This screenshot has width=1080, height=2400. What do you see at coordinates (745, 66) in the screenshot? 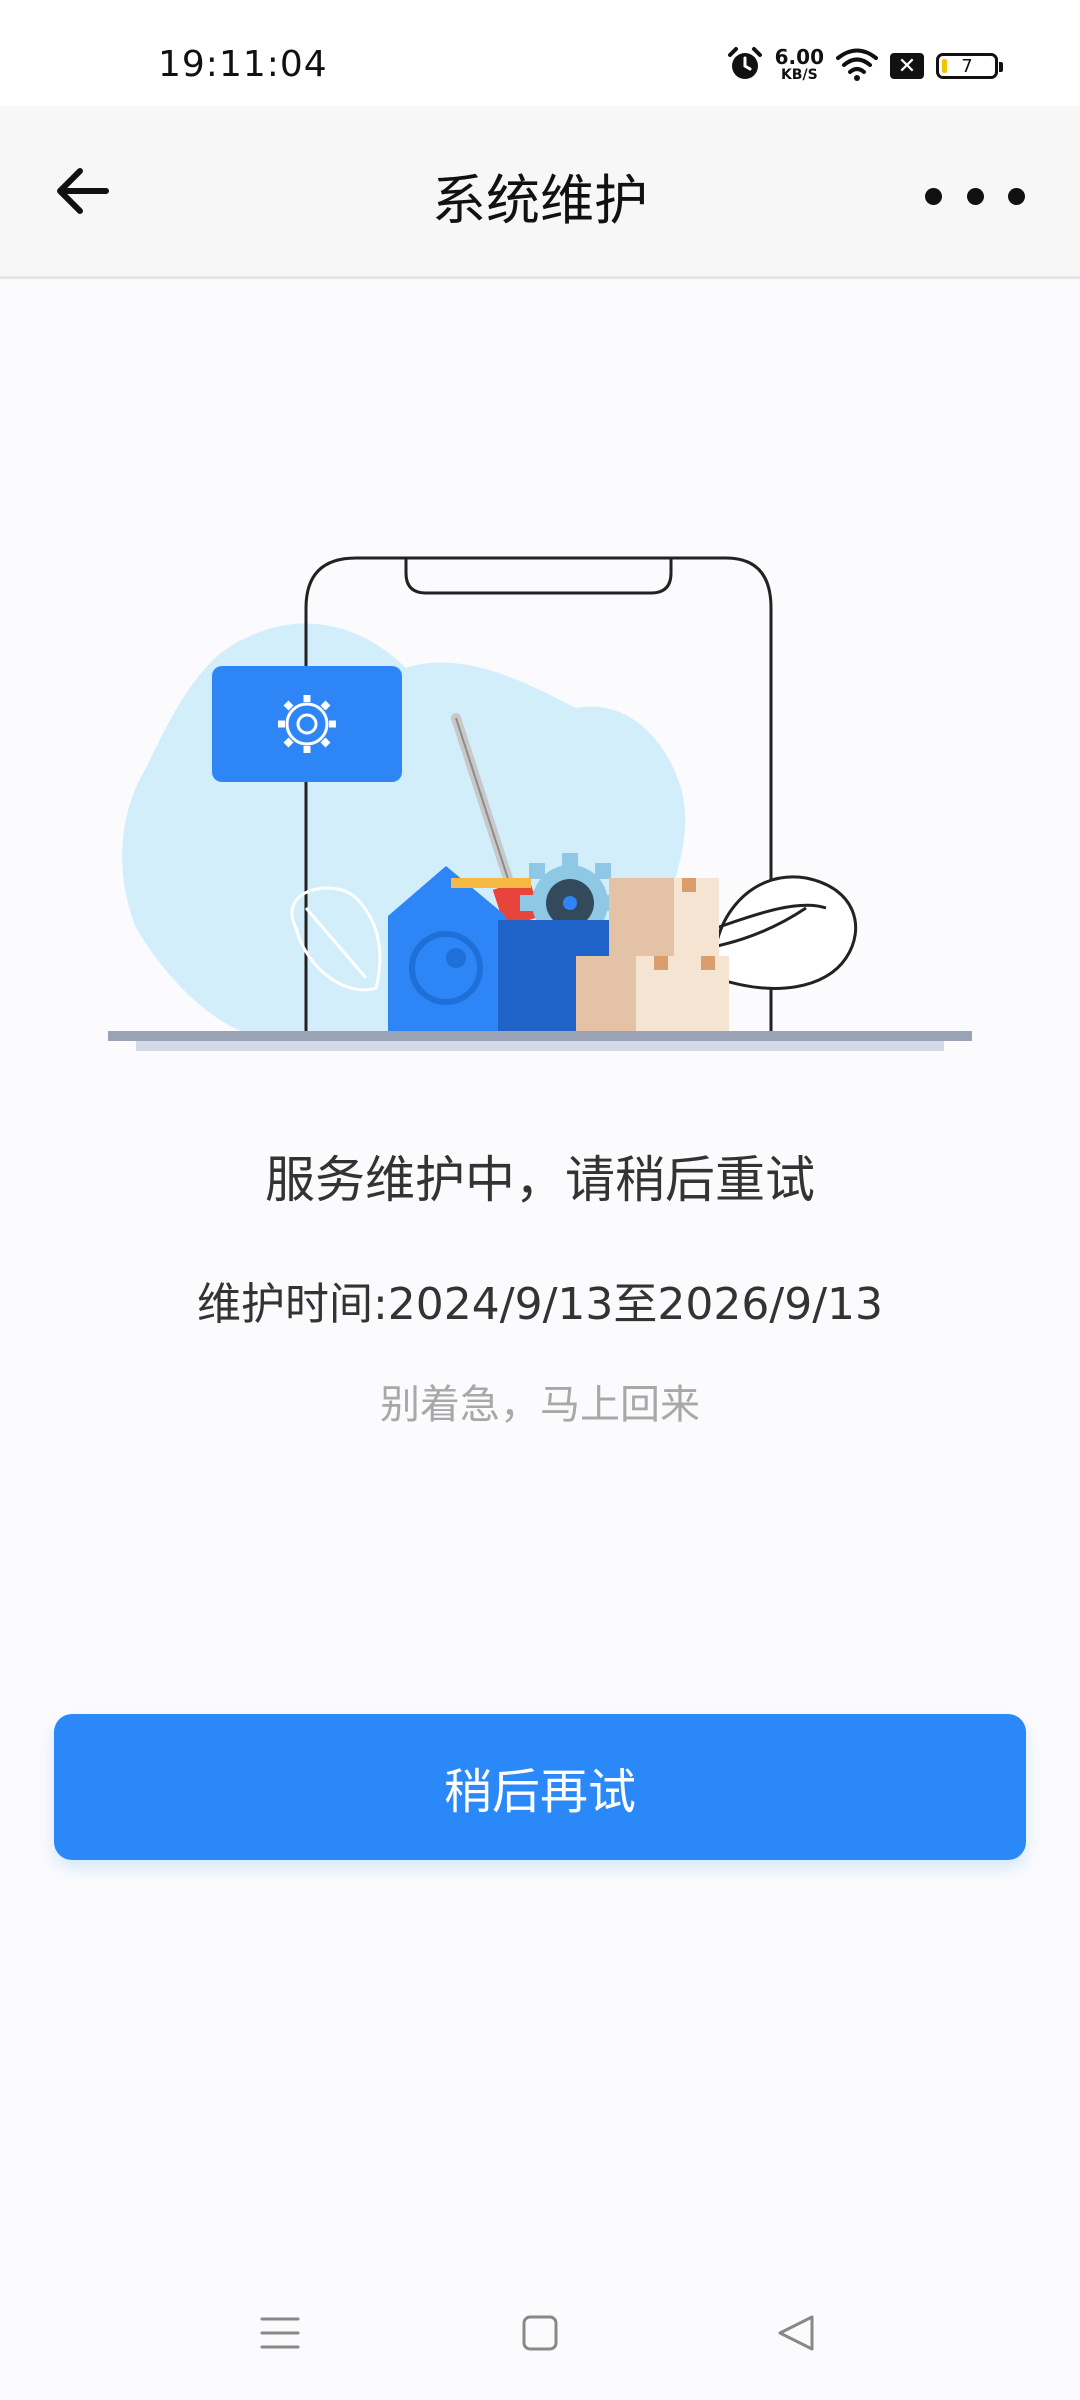
I see `alarm-icon` at bounding box center [745, 66].